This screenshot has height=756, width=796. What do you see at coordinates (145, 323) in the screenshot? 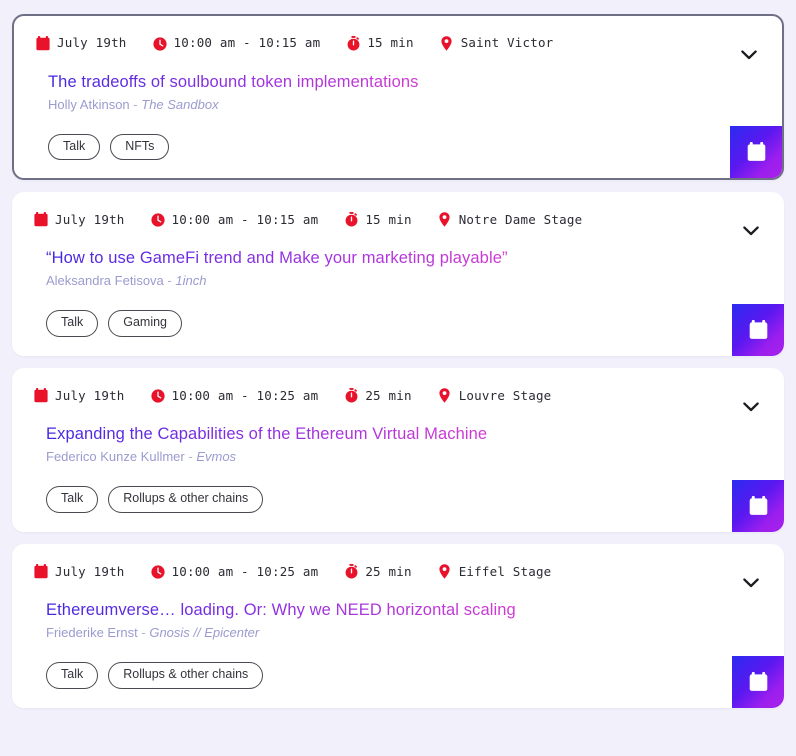
I see `session-tag: Gaming` at bounding box center [145, 323].